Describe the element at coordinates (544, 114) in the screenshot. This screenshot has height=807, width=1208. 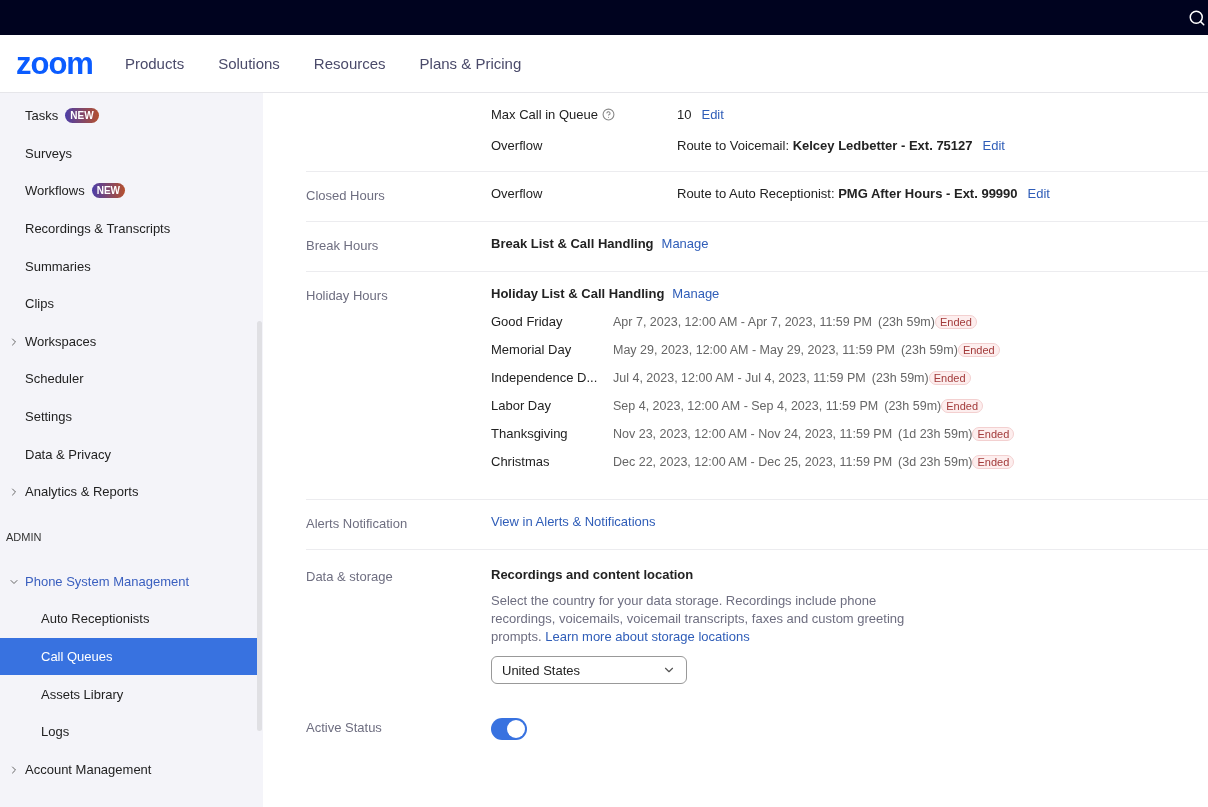
I see `field-name: Max Call in Queue` at that location.